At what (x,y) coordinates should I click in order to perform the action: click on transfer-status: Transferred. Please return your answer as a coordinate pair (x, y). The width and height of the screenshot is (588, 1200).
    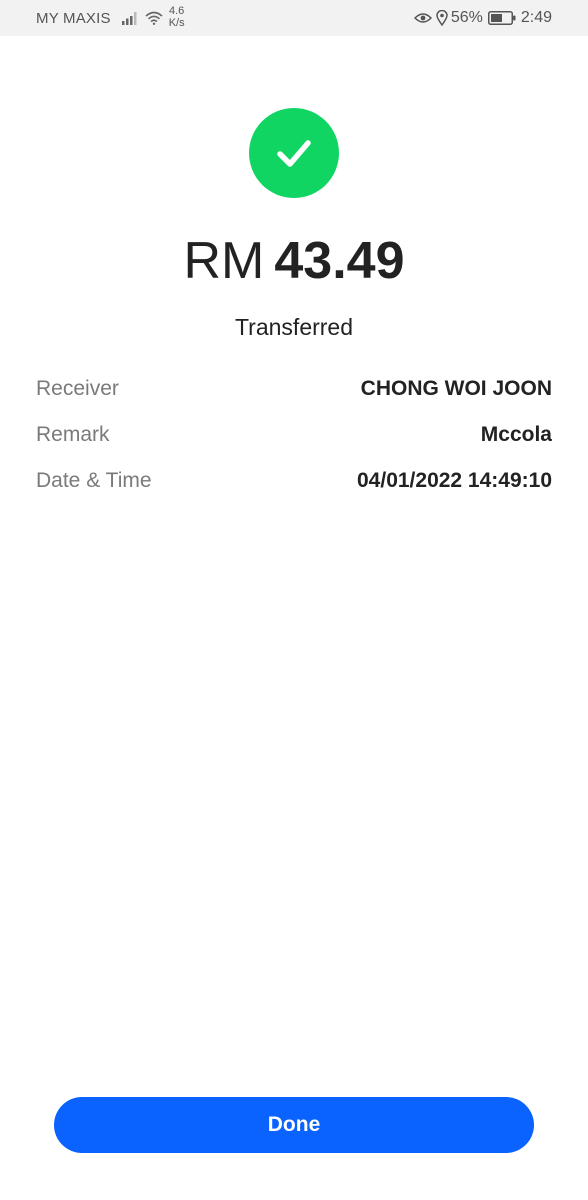
    Looking at the image, I should click on (294, 327).